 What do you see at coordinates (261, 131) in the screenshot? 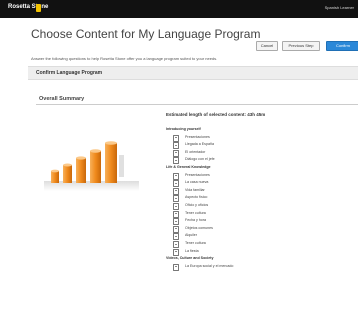
I see `content-group-header: Introducing yourself` at bounding box center [261, 131].